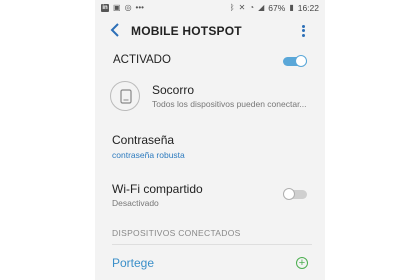 The width and height of the screenshot is (420, 280). Describe the element at coordinates (210, 194) in the screenshot. I see `wifi-sharing-row: Wi-Fi compartido Desactivado` at that location.